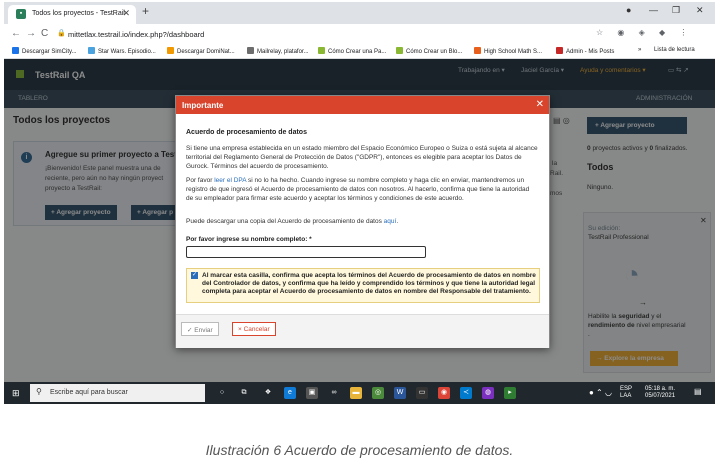  What do you see at coordinates (222, 393) in the screenshot?
I see `cortana-icon: ○` at bounding box center [222, 393].